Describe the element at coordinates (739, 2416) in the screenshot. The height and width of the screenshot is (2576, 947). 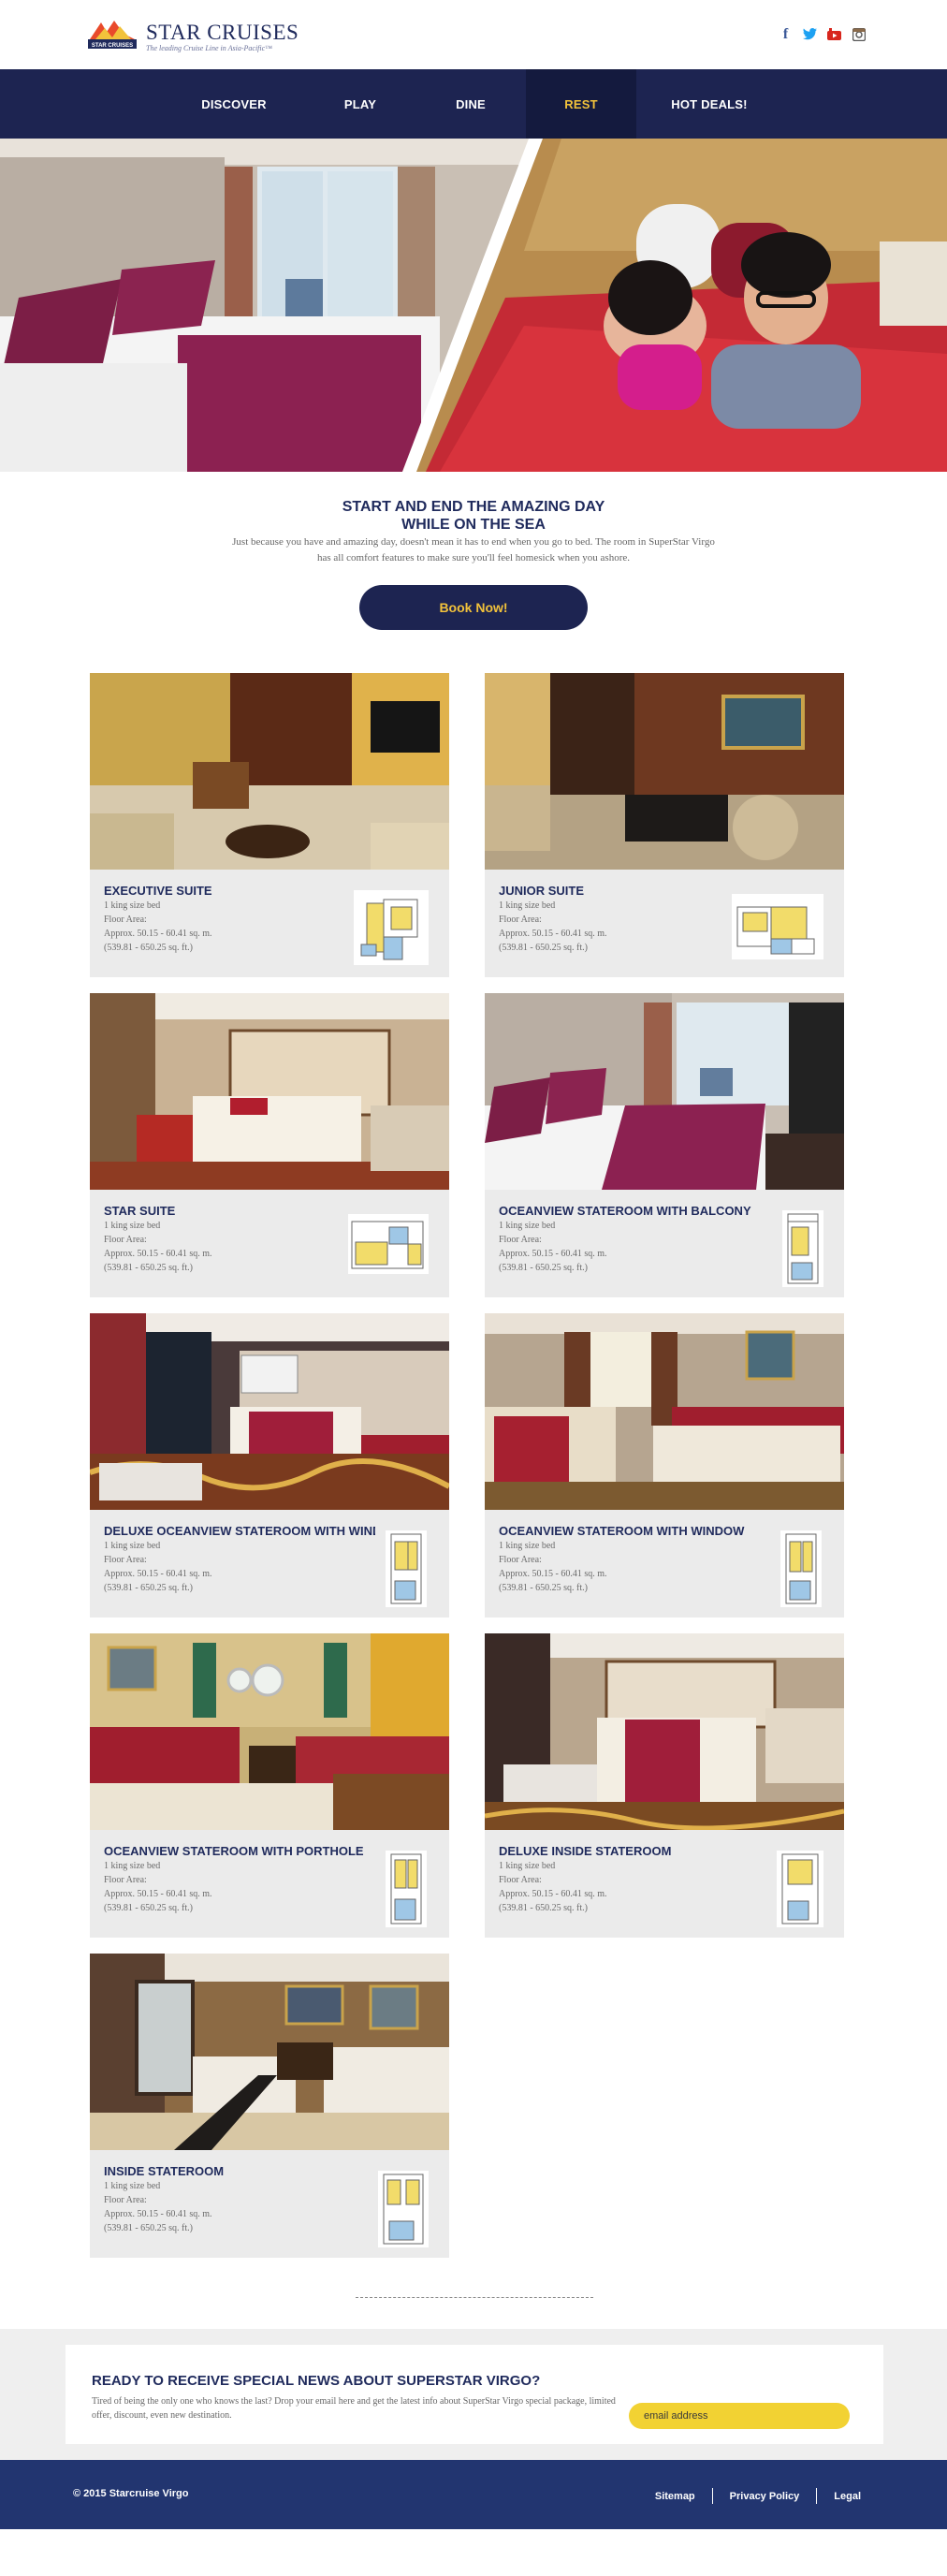
I see `email-input` at that location.